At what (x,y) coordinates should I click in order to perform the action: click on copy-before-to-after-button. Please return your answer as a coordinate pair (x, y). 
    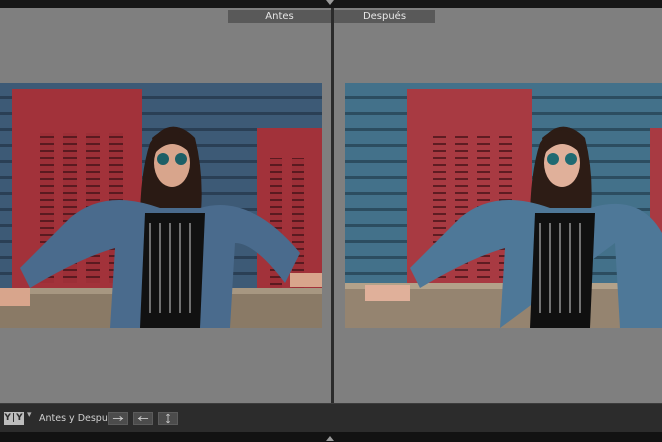
    Looking at the image, I should click on (118, 418).